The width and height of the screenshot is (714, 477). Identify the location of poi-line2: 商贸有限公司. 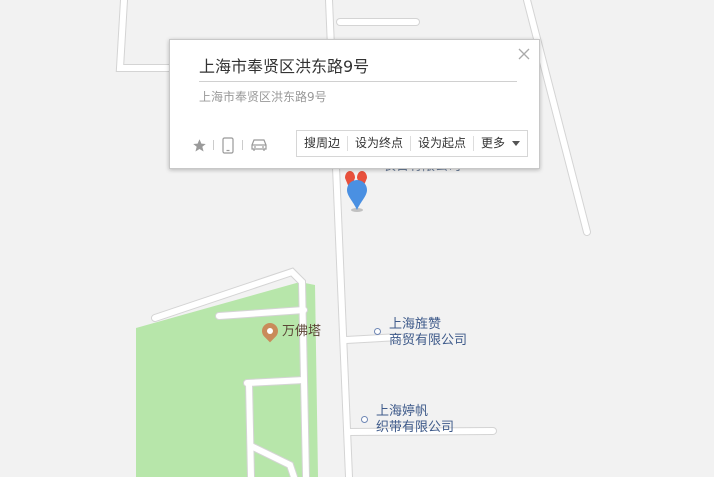
(428, 340).